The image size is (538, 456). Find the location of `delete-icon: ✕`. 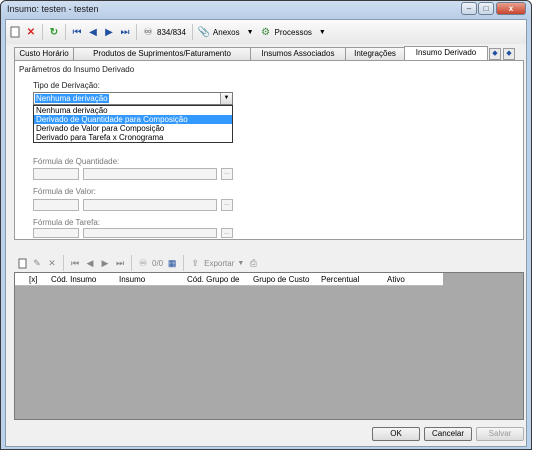

delete-icon: ✕ is located at coordinates (31, 32).